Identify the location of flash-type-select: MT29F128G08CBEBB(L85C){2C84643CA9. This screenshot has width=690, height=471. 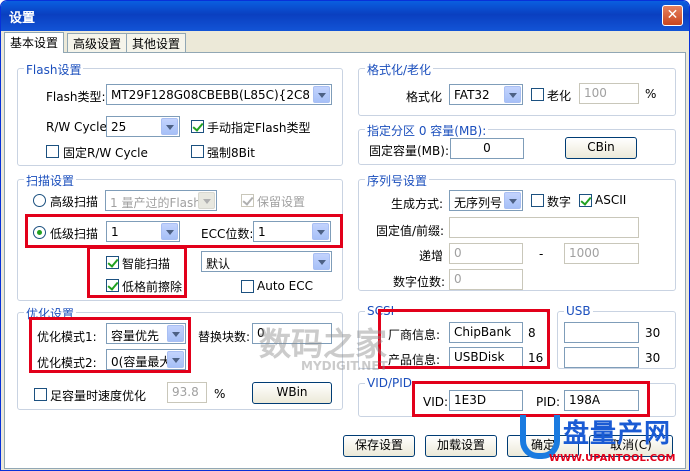
(219, 94).